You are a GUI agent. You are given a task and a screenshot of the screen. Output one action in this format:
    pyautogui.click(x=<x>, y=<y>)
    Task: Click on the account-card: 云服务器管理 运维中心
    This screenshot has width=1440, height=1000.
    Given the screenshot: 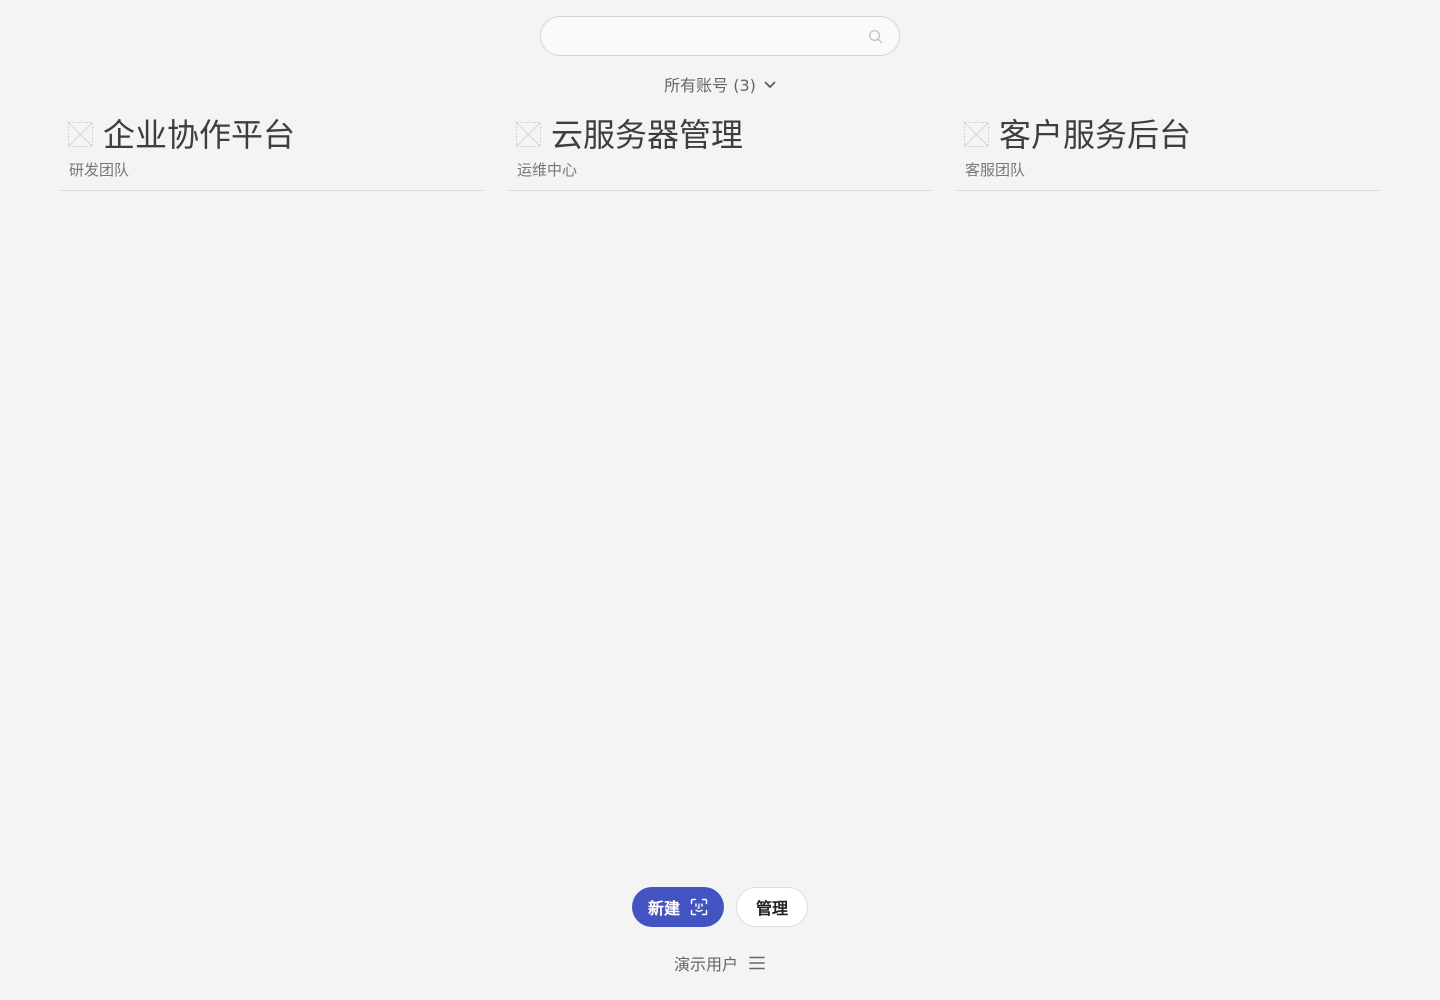 What is the action you would take?
    pyautogui.click(x=720, y=151)
    